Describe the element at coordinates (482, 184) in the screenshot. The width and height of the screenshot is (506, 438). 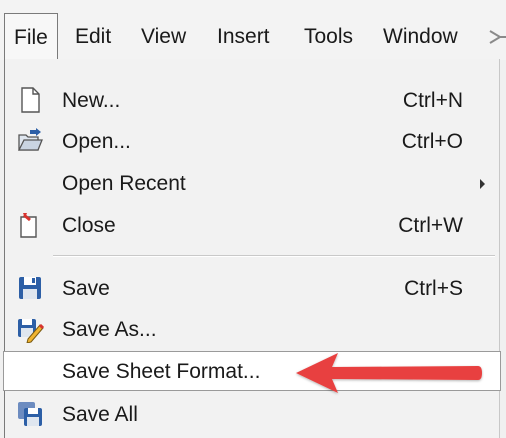
I see `submenu-arrow-icon` at that location.